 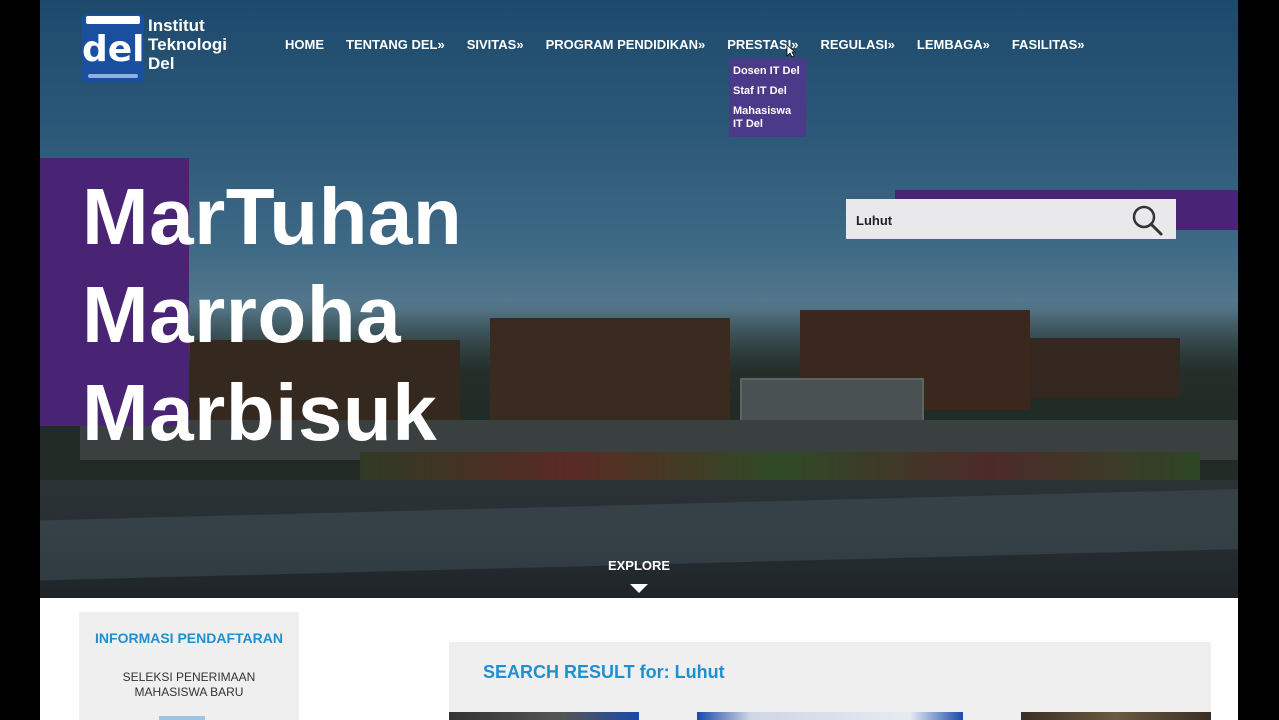 What do you see at coordinates (767, 118) in the screenshot?
I see `dropdown-item-mahasiswa: Mahasiswa IT Del` at bounding box center [767, 118].